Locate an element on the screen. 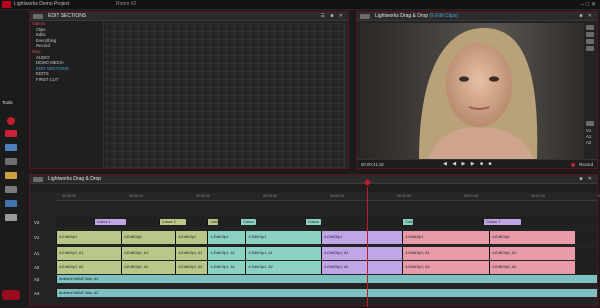 The height and width of the screenshot is (308, 600). effect-clip: Colour 2 is located at coordinates (172, 222).